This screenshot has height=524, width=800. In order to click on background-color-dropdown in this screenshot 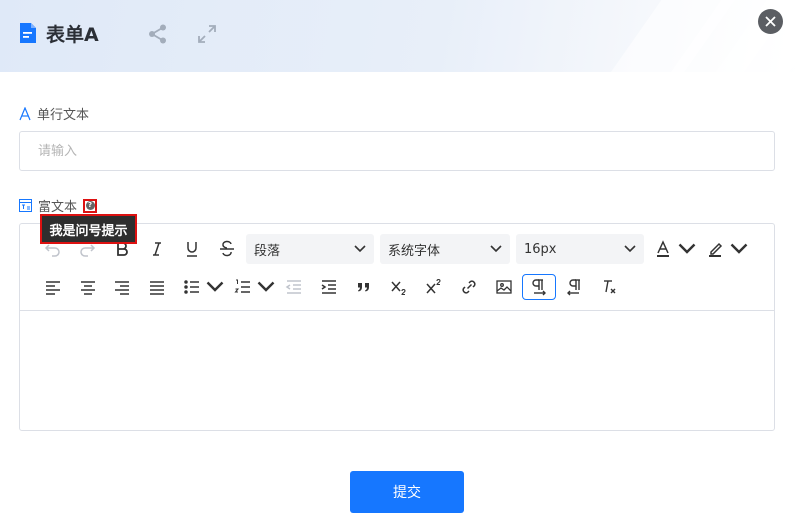, I will do `click(739, 249)`.